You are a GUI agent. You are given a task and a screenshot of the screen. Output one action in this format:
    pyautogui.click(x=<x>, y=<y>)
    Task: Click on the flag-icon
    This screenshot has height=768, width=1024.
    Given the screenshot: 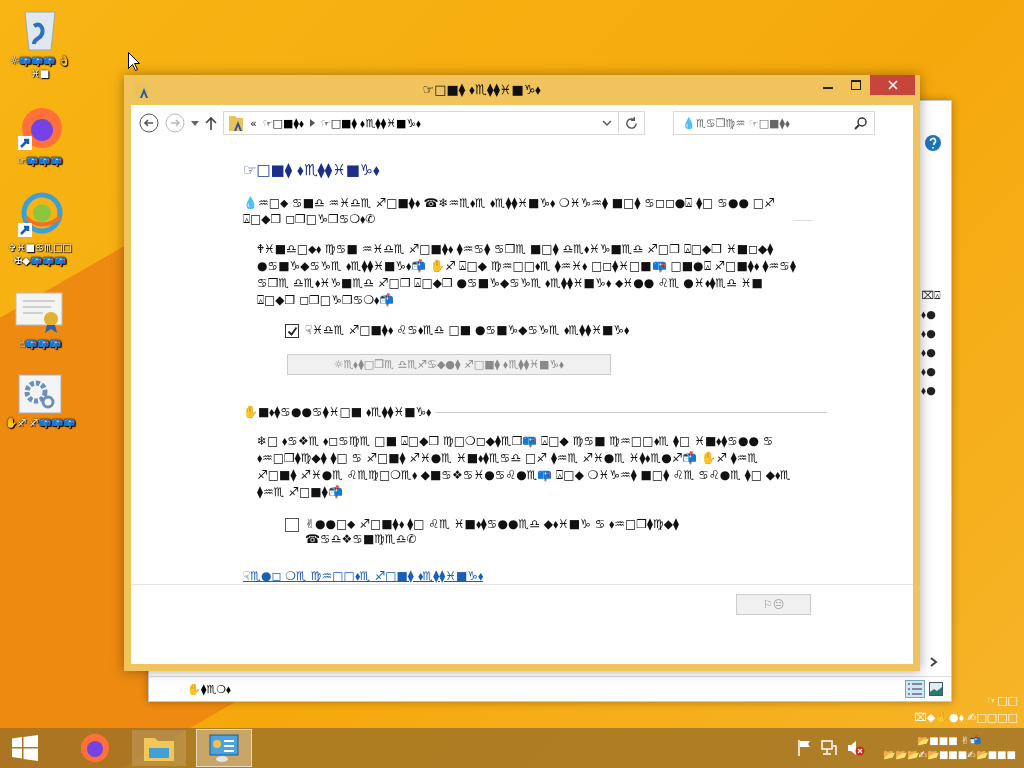 What is the action you would take?
    pyautogui.click(x=803, y=748)
    